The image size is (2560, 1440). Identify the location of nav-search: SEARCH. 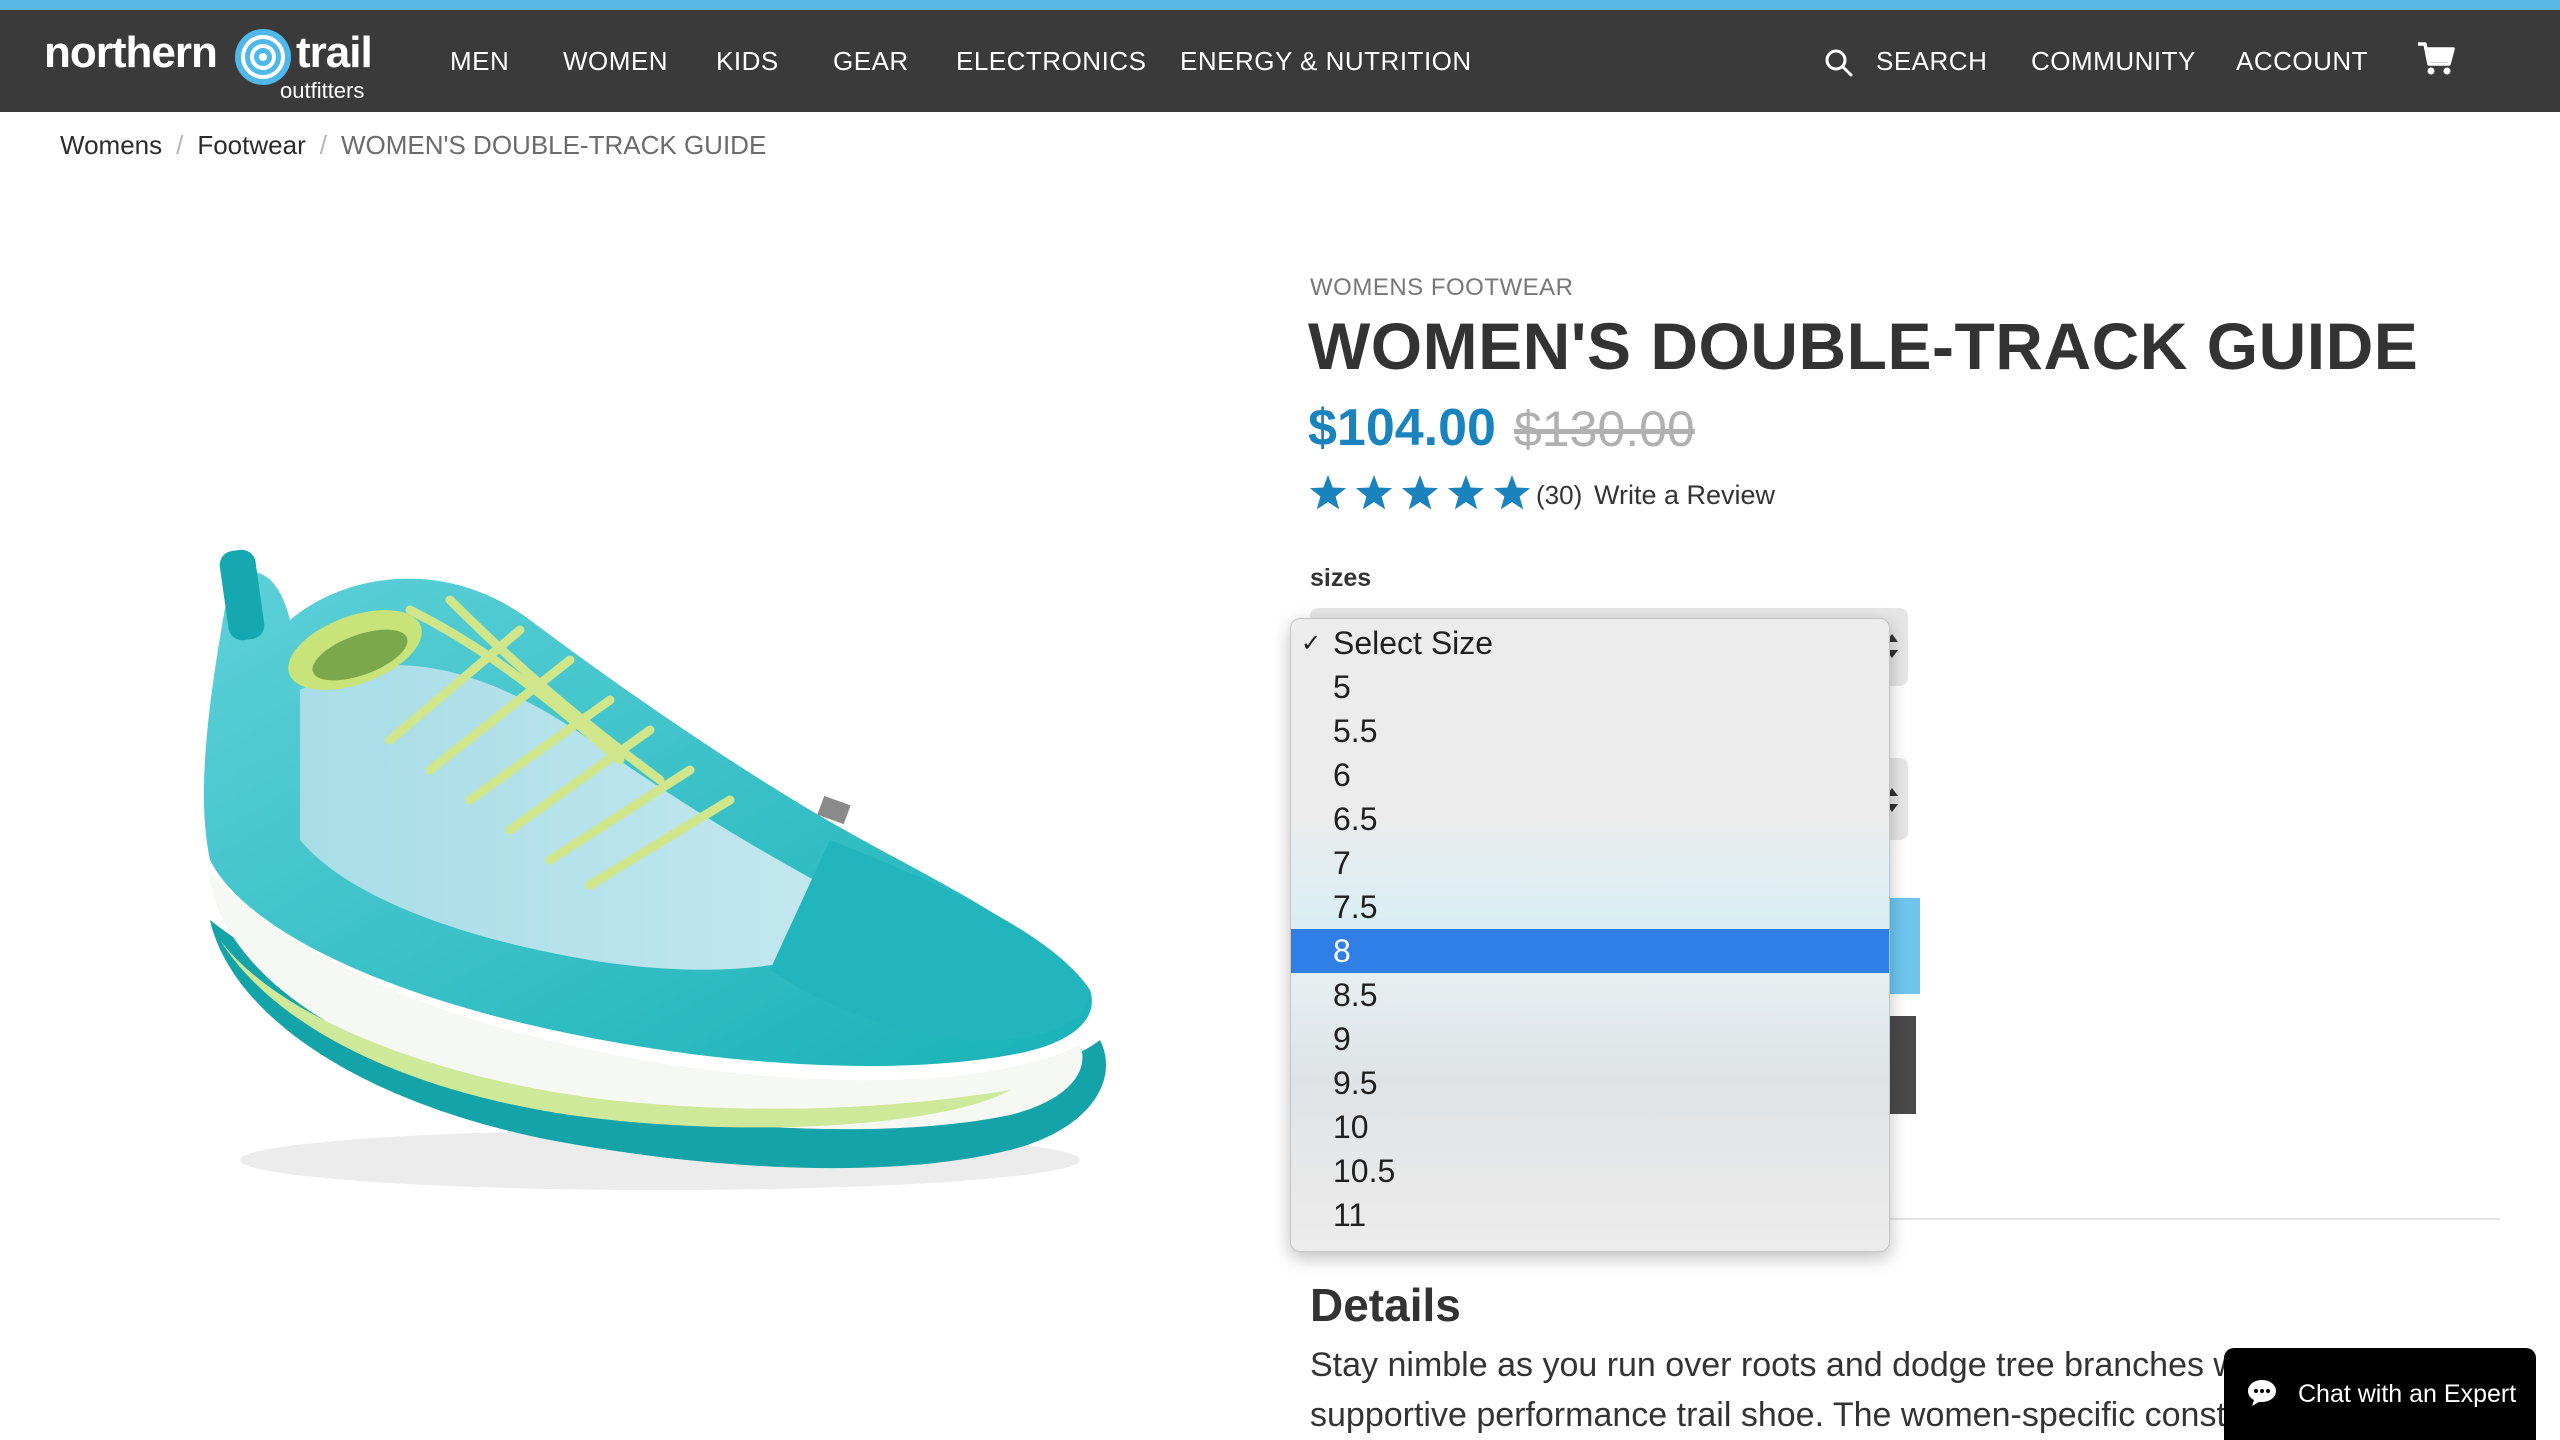
(1931, 61).